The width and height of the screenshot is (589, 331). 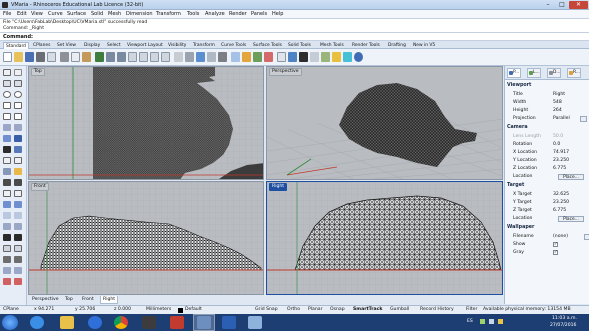 What do you see at coordinates (257, 57) in the screenshot?
I see `layer-icon` at bounding box center [257, 57].